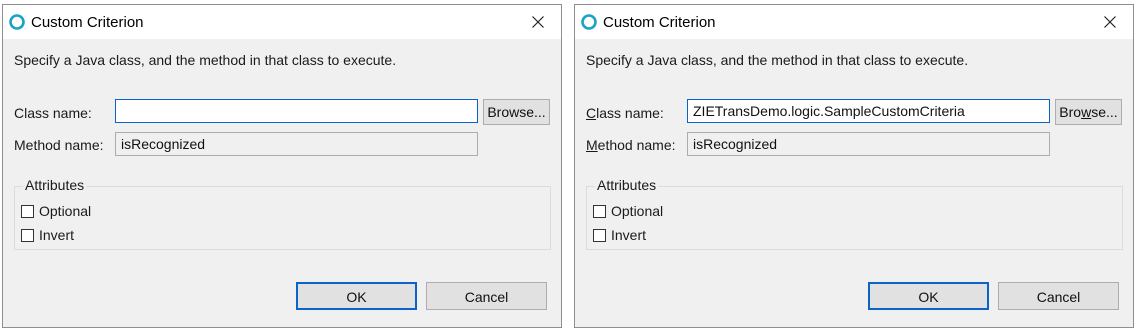 This screenshot has width=1141, height=336. What do you see at coordinates (630, 113) in the screenshot?
I see `class-name-label-text: lass name:` at bounding box center [630, 113].